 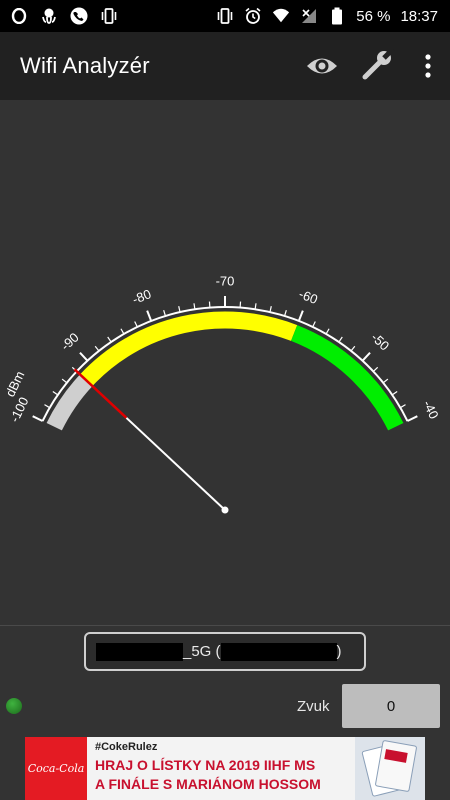 I want to click on alarm-icon, so click(x=253, y=16).